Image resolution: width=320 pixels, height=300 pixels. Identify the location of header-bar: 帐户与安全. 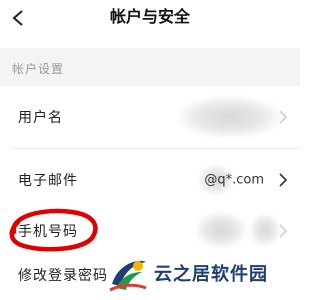
(150, 20).